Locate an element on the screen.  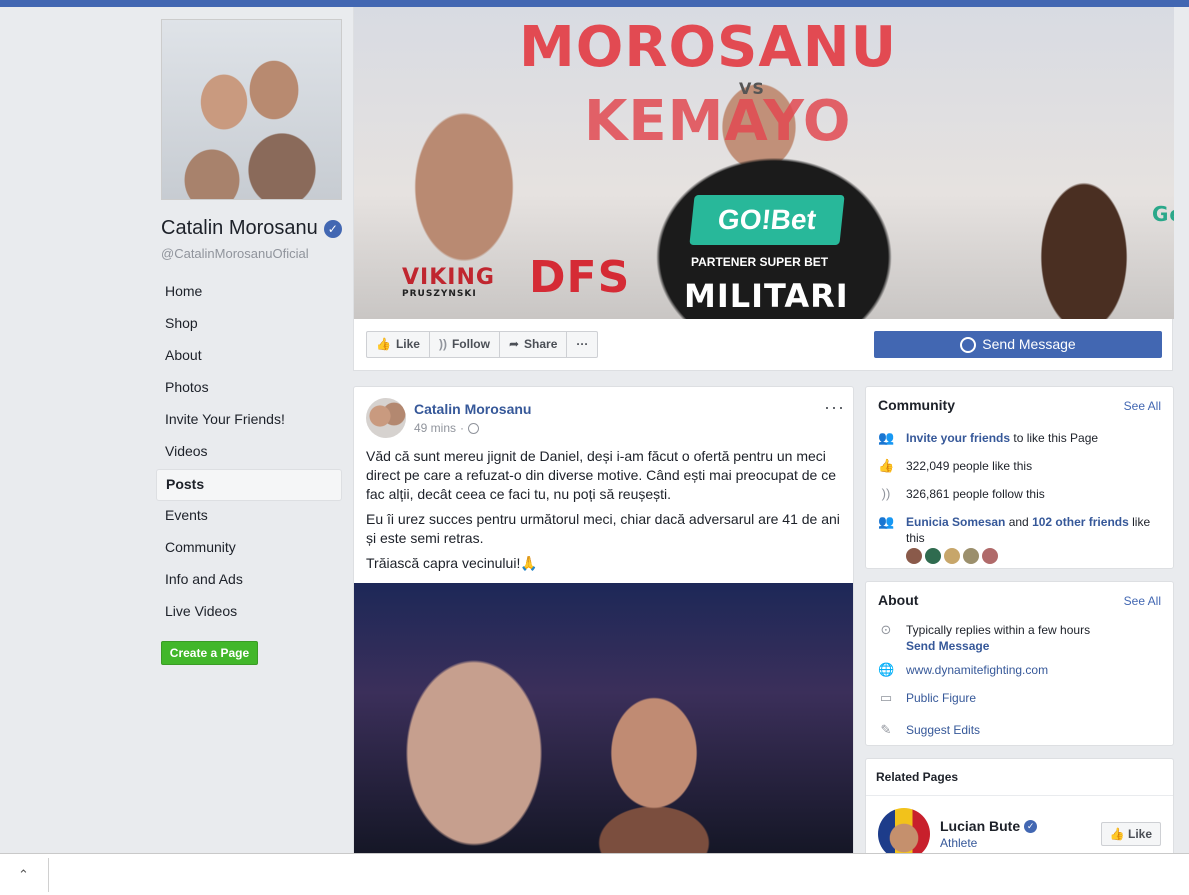
globe-icon: 🌐 is located at coordinates (886, 669).